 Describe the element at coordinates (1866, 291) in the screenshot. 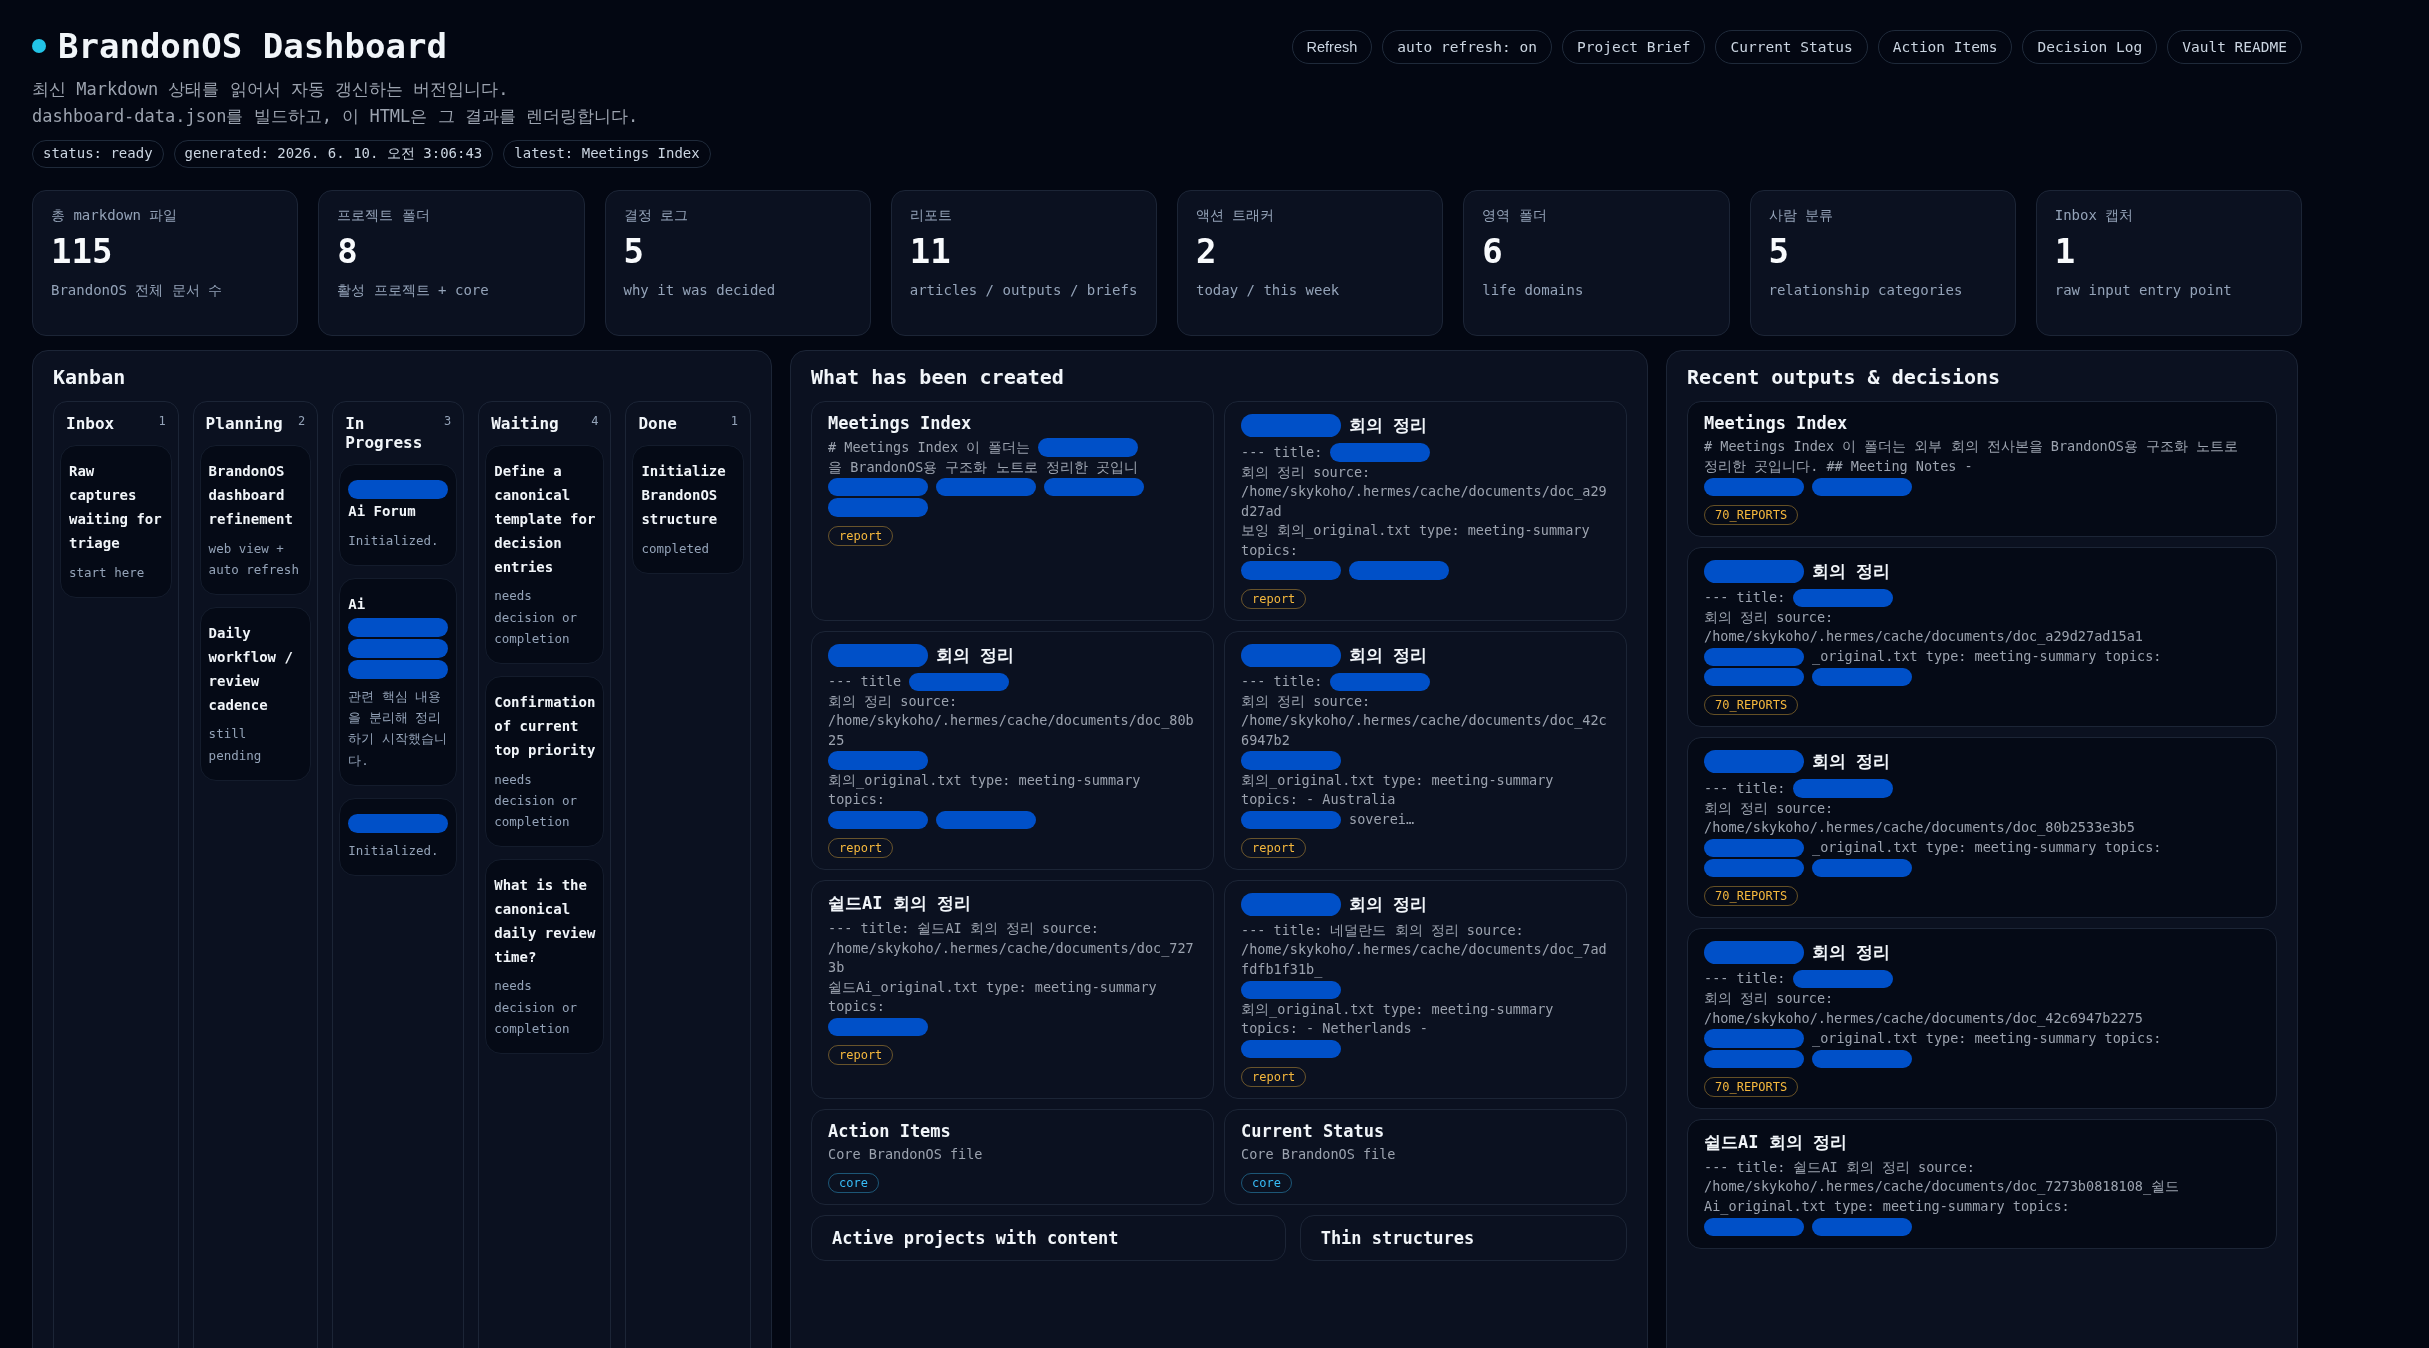

I see `stat-note: relationship categories` at that location.